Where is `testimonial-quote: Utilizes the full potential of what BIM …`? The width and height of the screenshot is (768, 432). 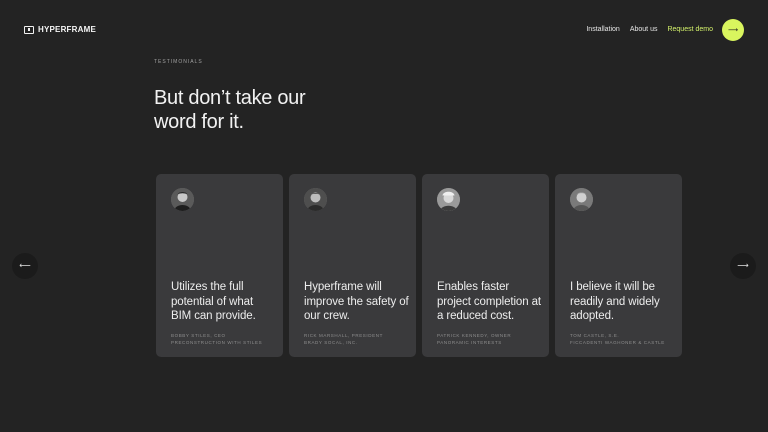 testimonial-quote: Utilizes the full potential of what BIM … is located at coordinates (213, 301).